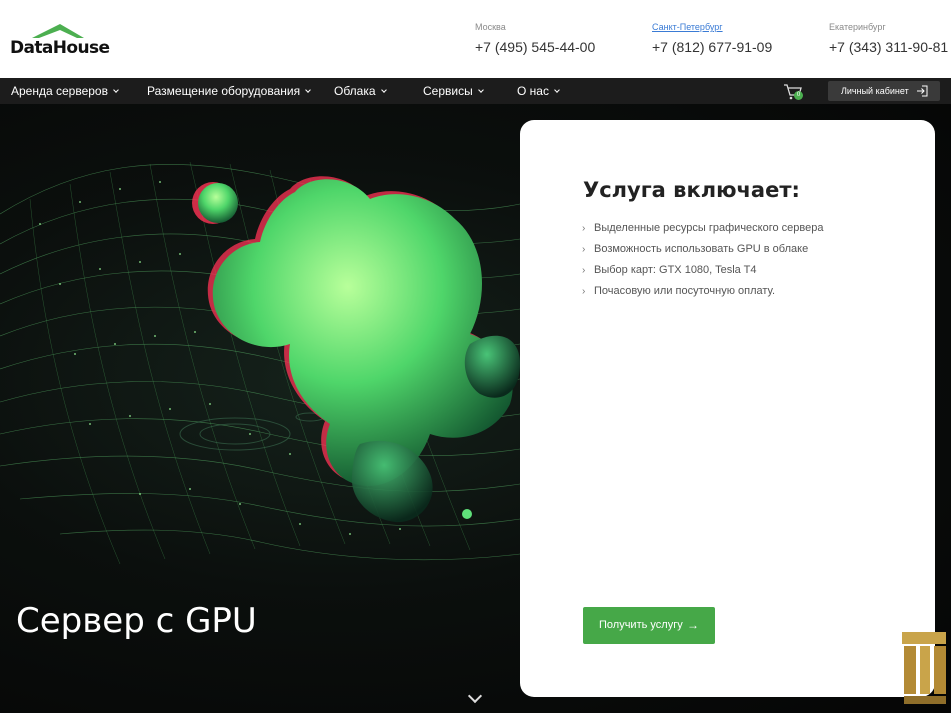 The height and width of the screenshot is (713, 951). I want to click on nav-item-clouds: Облака, so click(360, 91).